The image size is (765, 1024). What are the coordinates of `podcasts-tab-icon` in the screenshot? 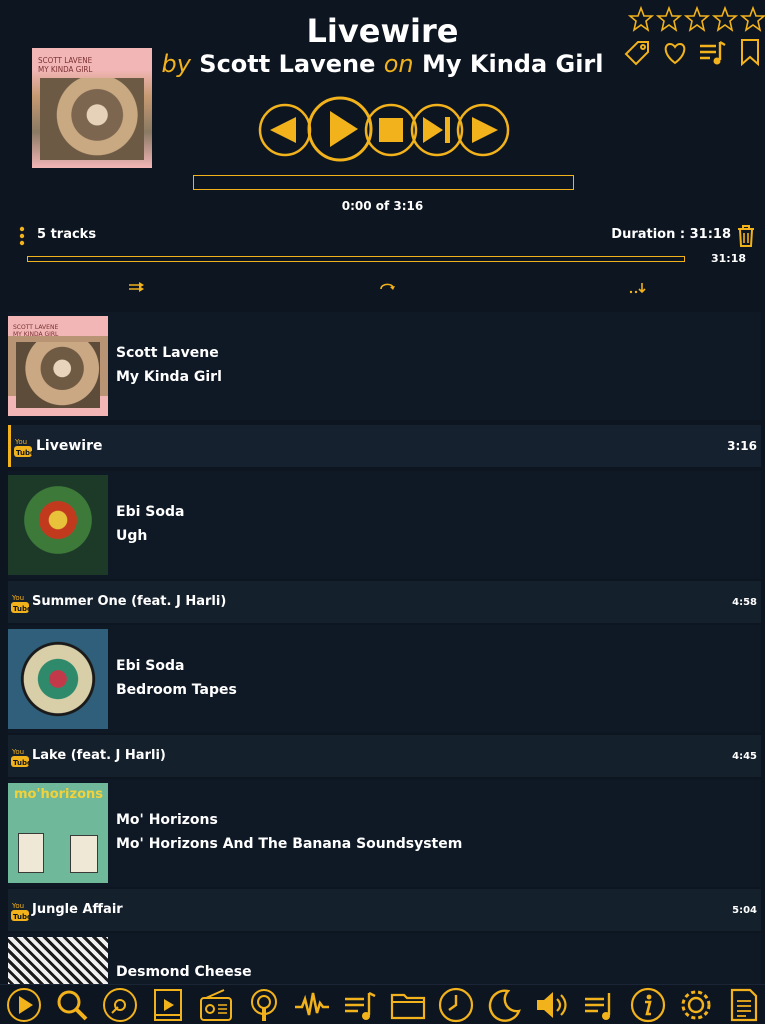 It's located at (264, 1005).